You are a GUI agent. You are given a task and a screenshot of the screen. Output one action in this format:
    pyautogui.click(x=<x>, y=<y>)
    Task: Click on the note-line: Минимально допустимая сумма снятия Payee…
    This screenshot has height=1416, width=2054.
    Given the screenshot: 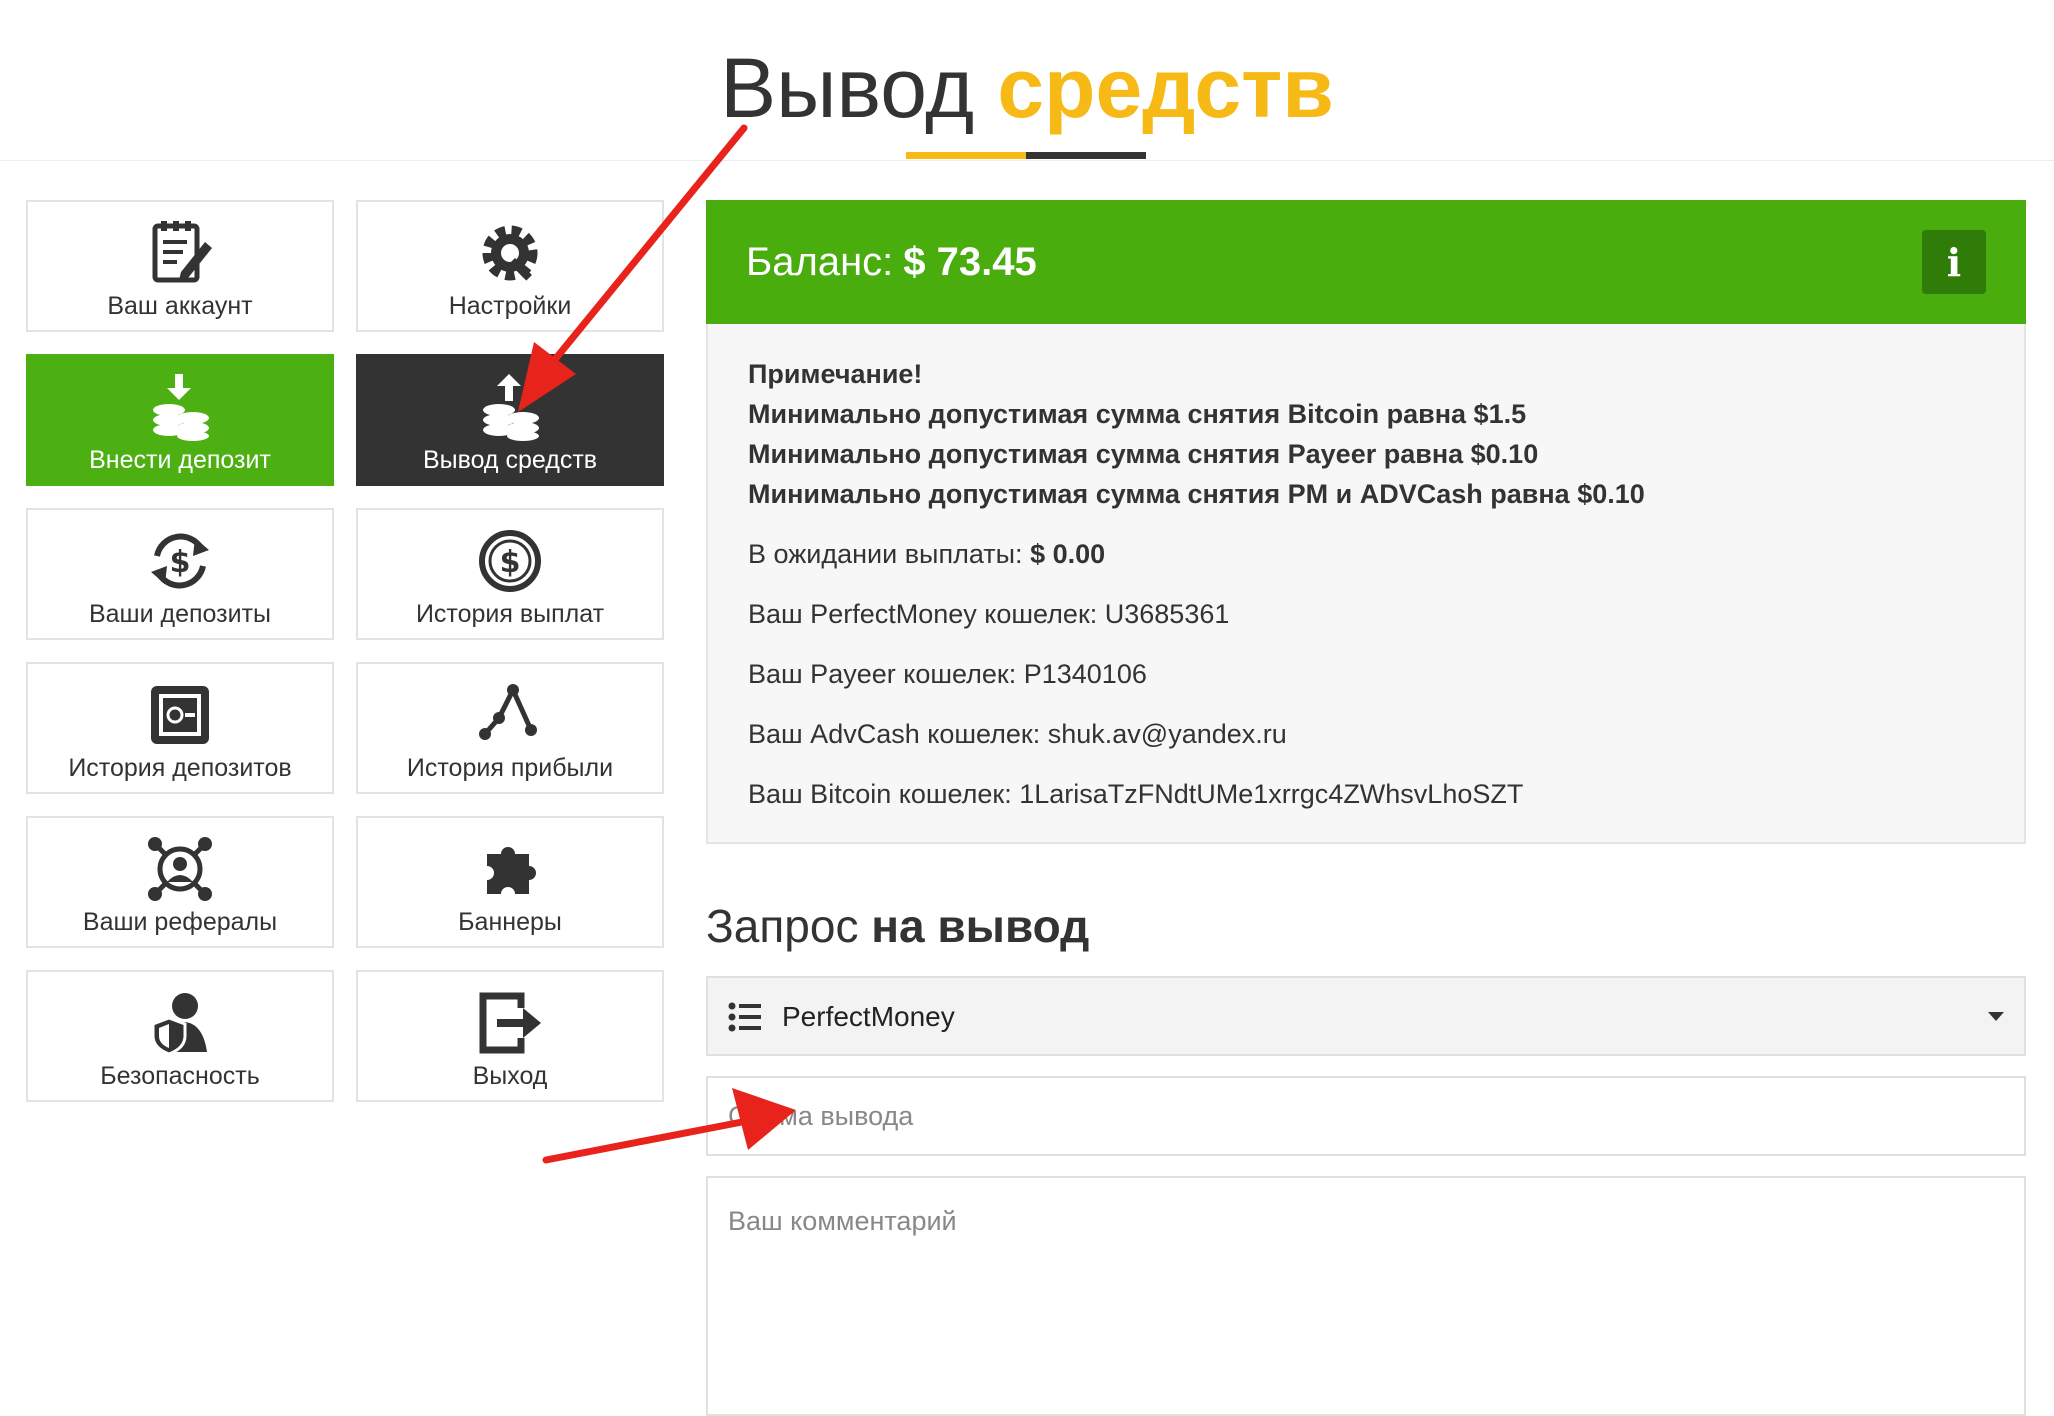 What is the action you would take?
    pyautogui.click(x=1143, y=454)
    